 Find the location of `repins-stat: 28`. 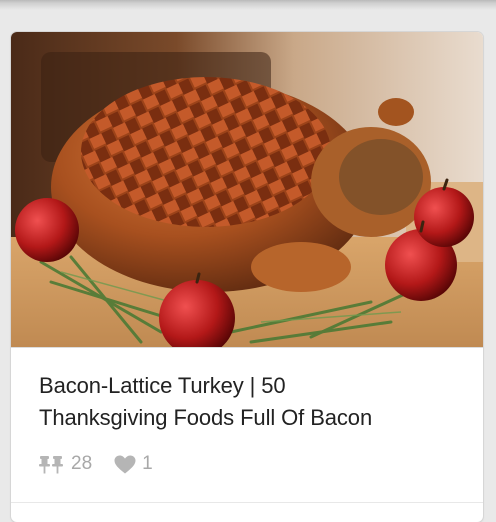

repins-stat: 28 is located at coordinates (65, 464).